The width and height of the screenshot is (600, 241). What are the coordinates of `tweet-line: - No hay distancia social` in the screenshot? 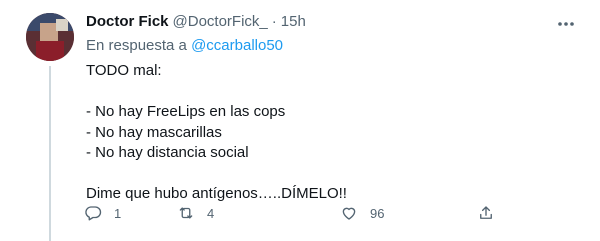 It's located at (167, 152).